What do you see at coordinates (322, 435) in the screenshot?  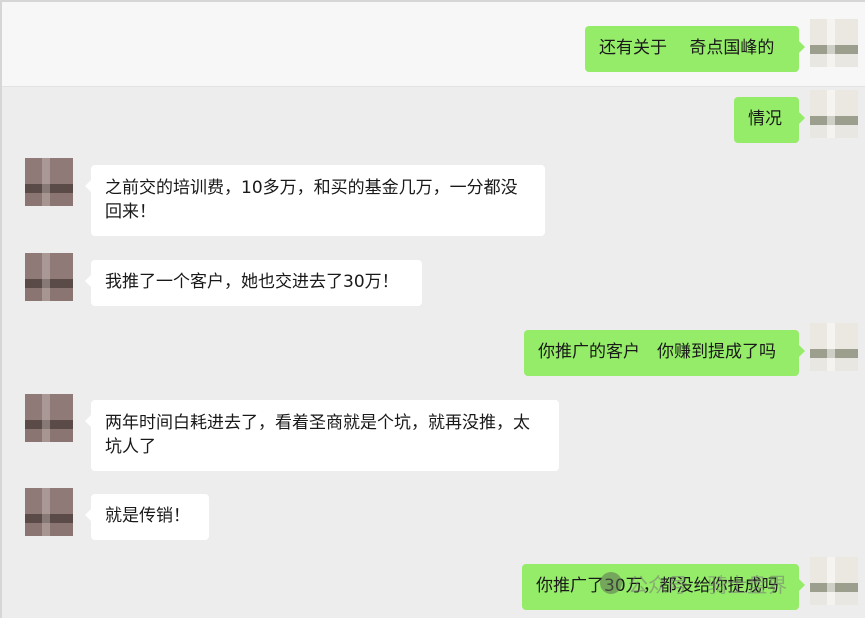 I see `message-bubble-incoming: 两年时间白耗进去了，看着圣商就是个坑，就再没推，太 坑人了` at bounding box center [322, 435].